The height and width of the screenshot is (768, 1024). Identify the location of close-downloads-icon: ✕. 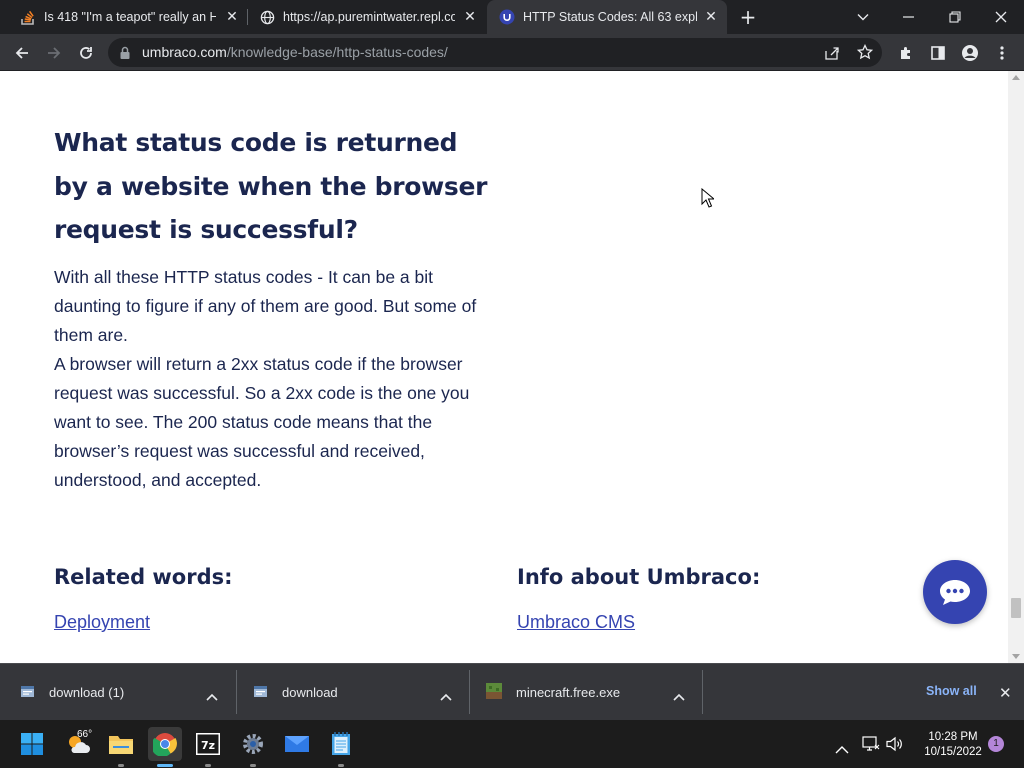
(1005, 693).